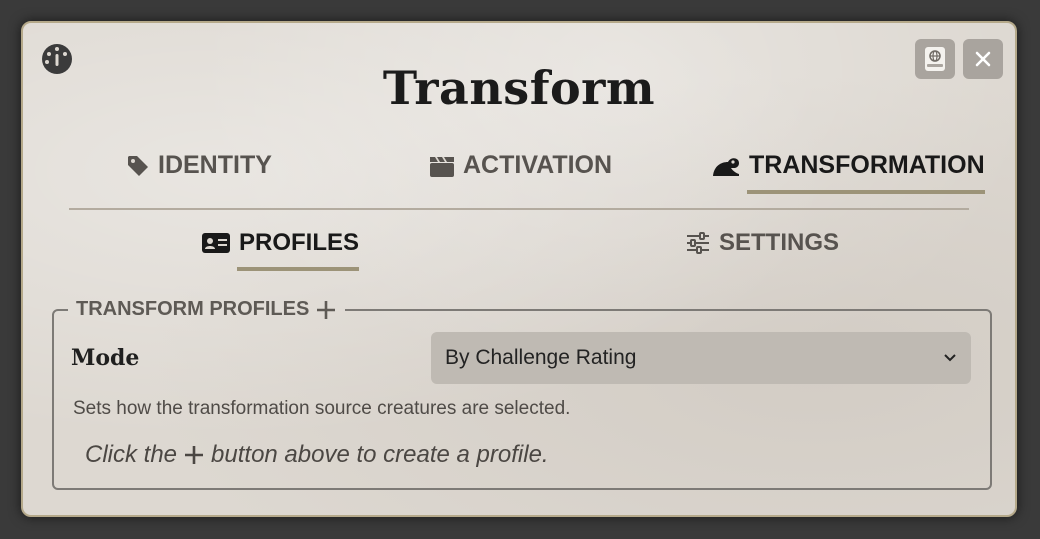  I want to click on active-subtab-underline, so click(298, 269).